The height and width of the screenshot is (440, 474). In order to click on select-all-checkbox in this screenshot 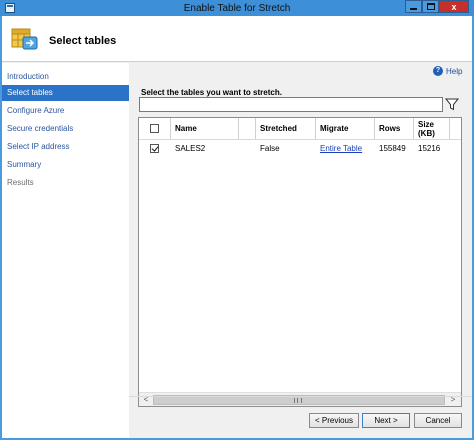, I will do `click(154, 128)`.